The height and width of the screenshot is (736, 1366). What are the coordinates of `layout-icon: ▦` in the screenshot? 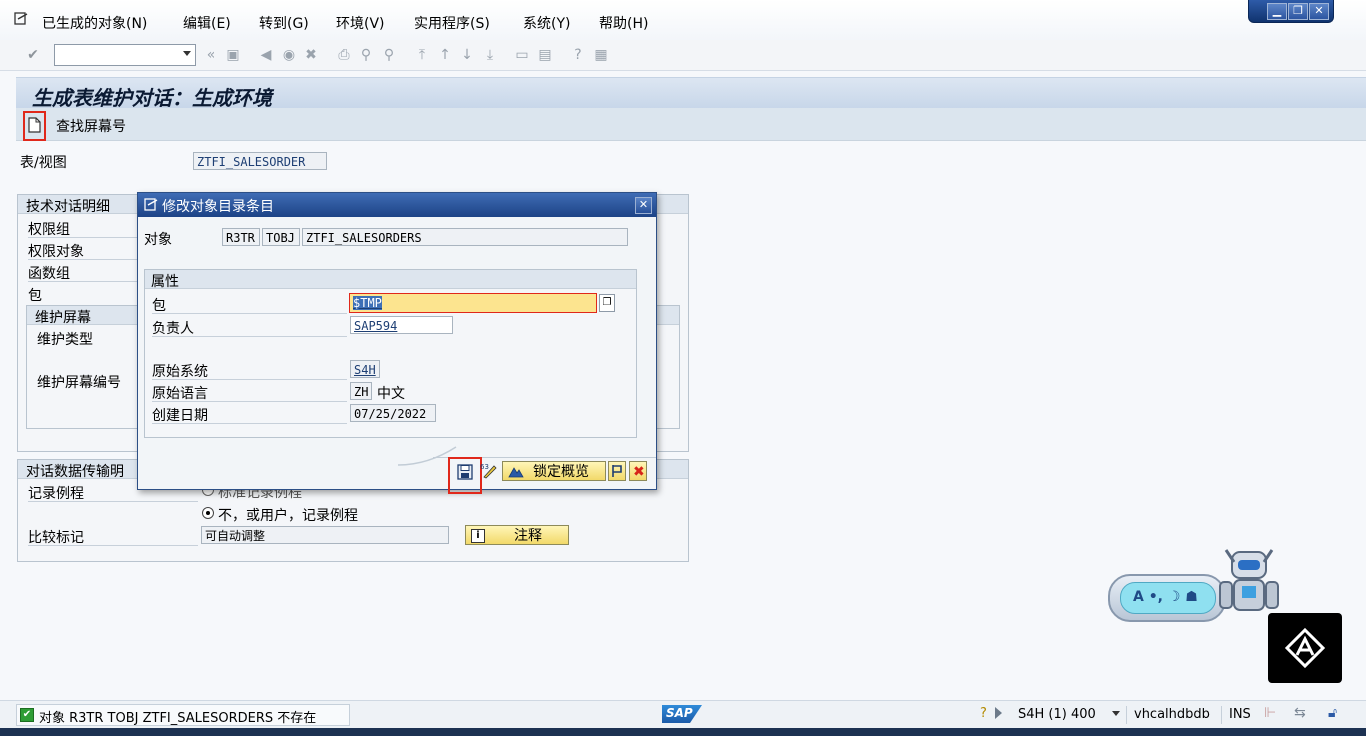 It's located at (601, 55).